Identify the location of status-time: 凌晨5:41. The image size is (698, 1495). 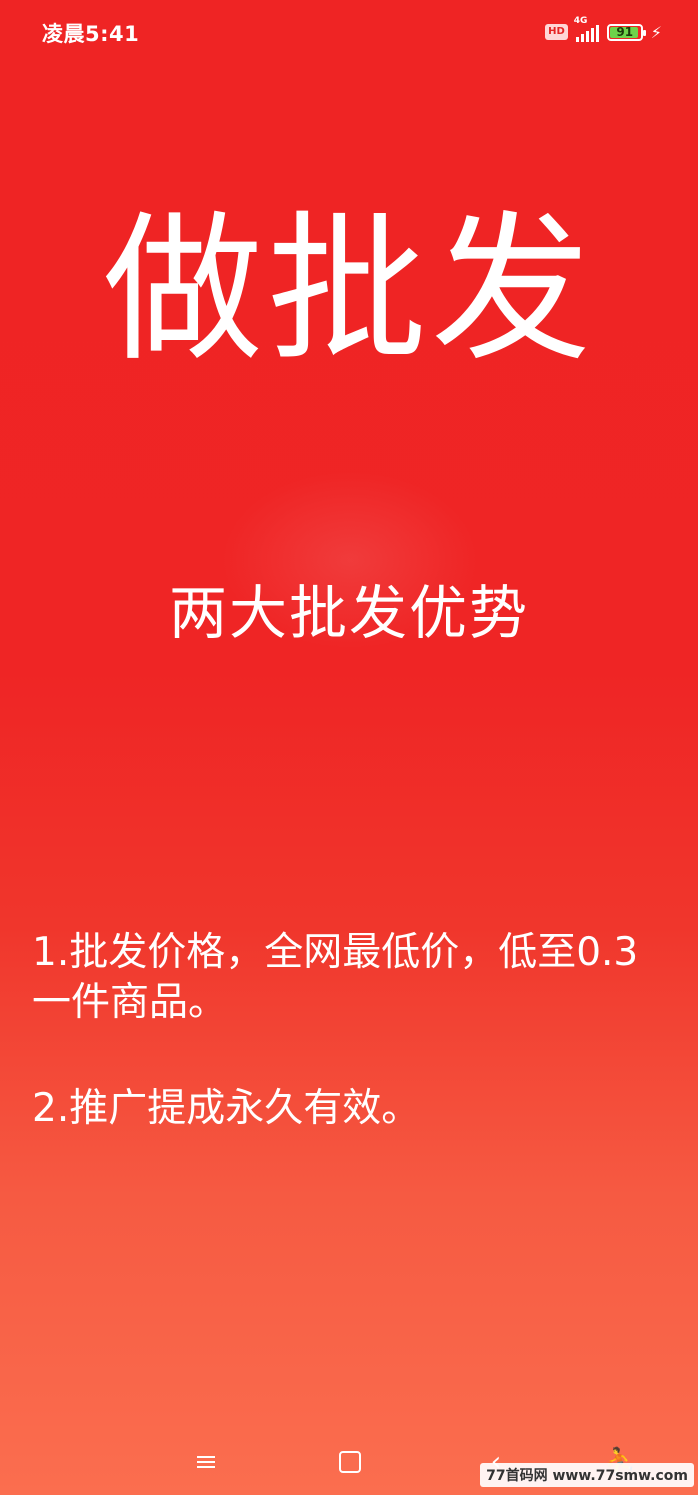
(91, 34).